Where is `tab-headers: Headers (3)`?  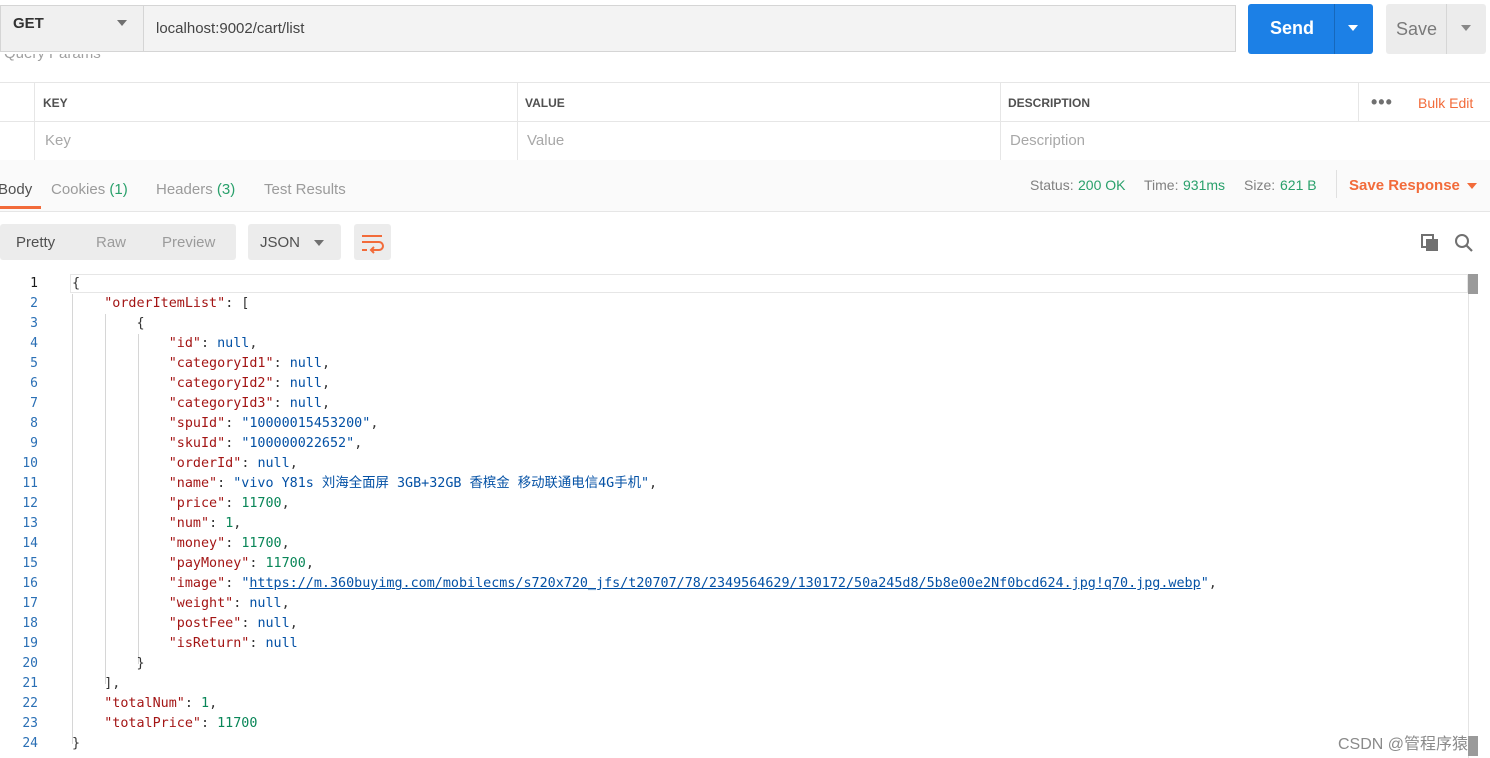
tab-headers: Headers (3) is located at coordinates (195, 189).